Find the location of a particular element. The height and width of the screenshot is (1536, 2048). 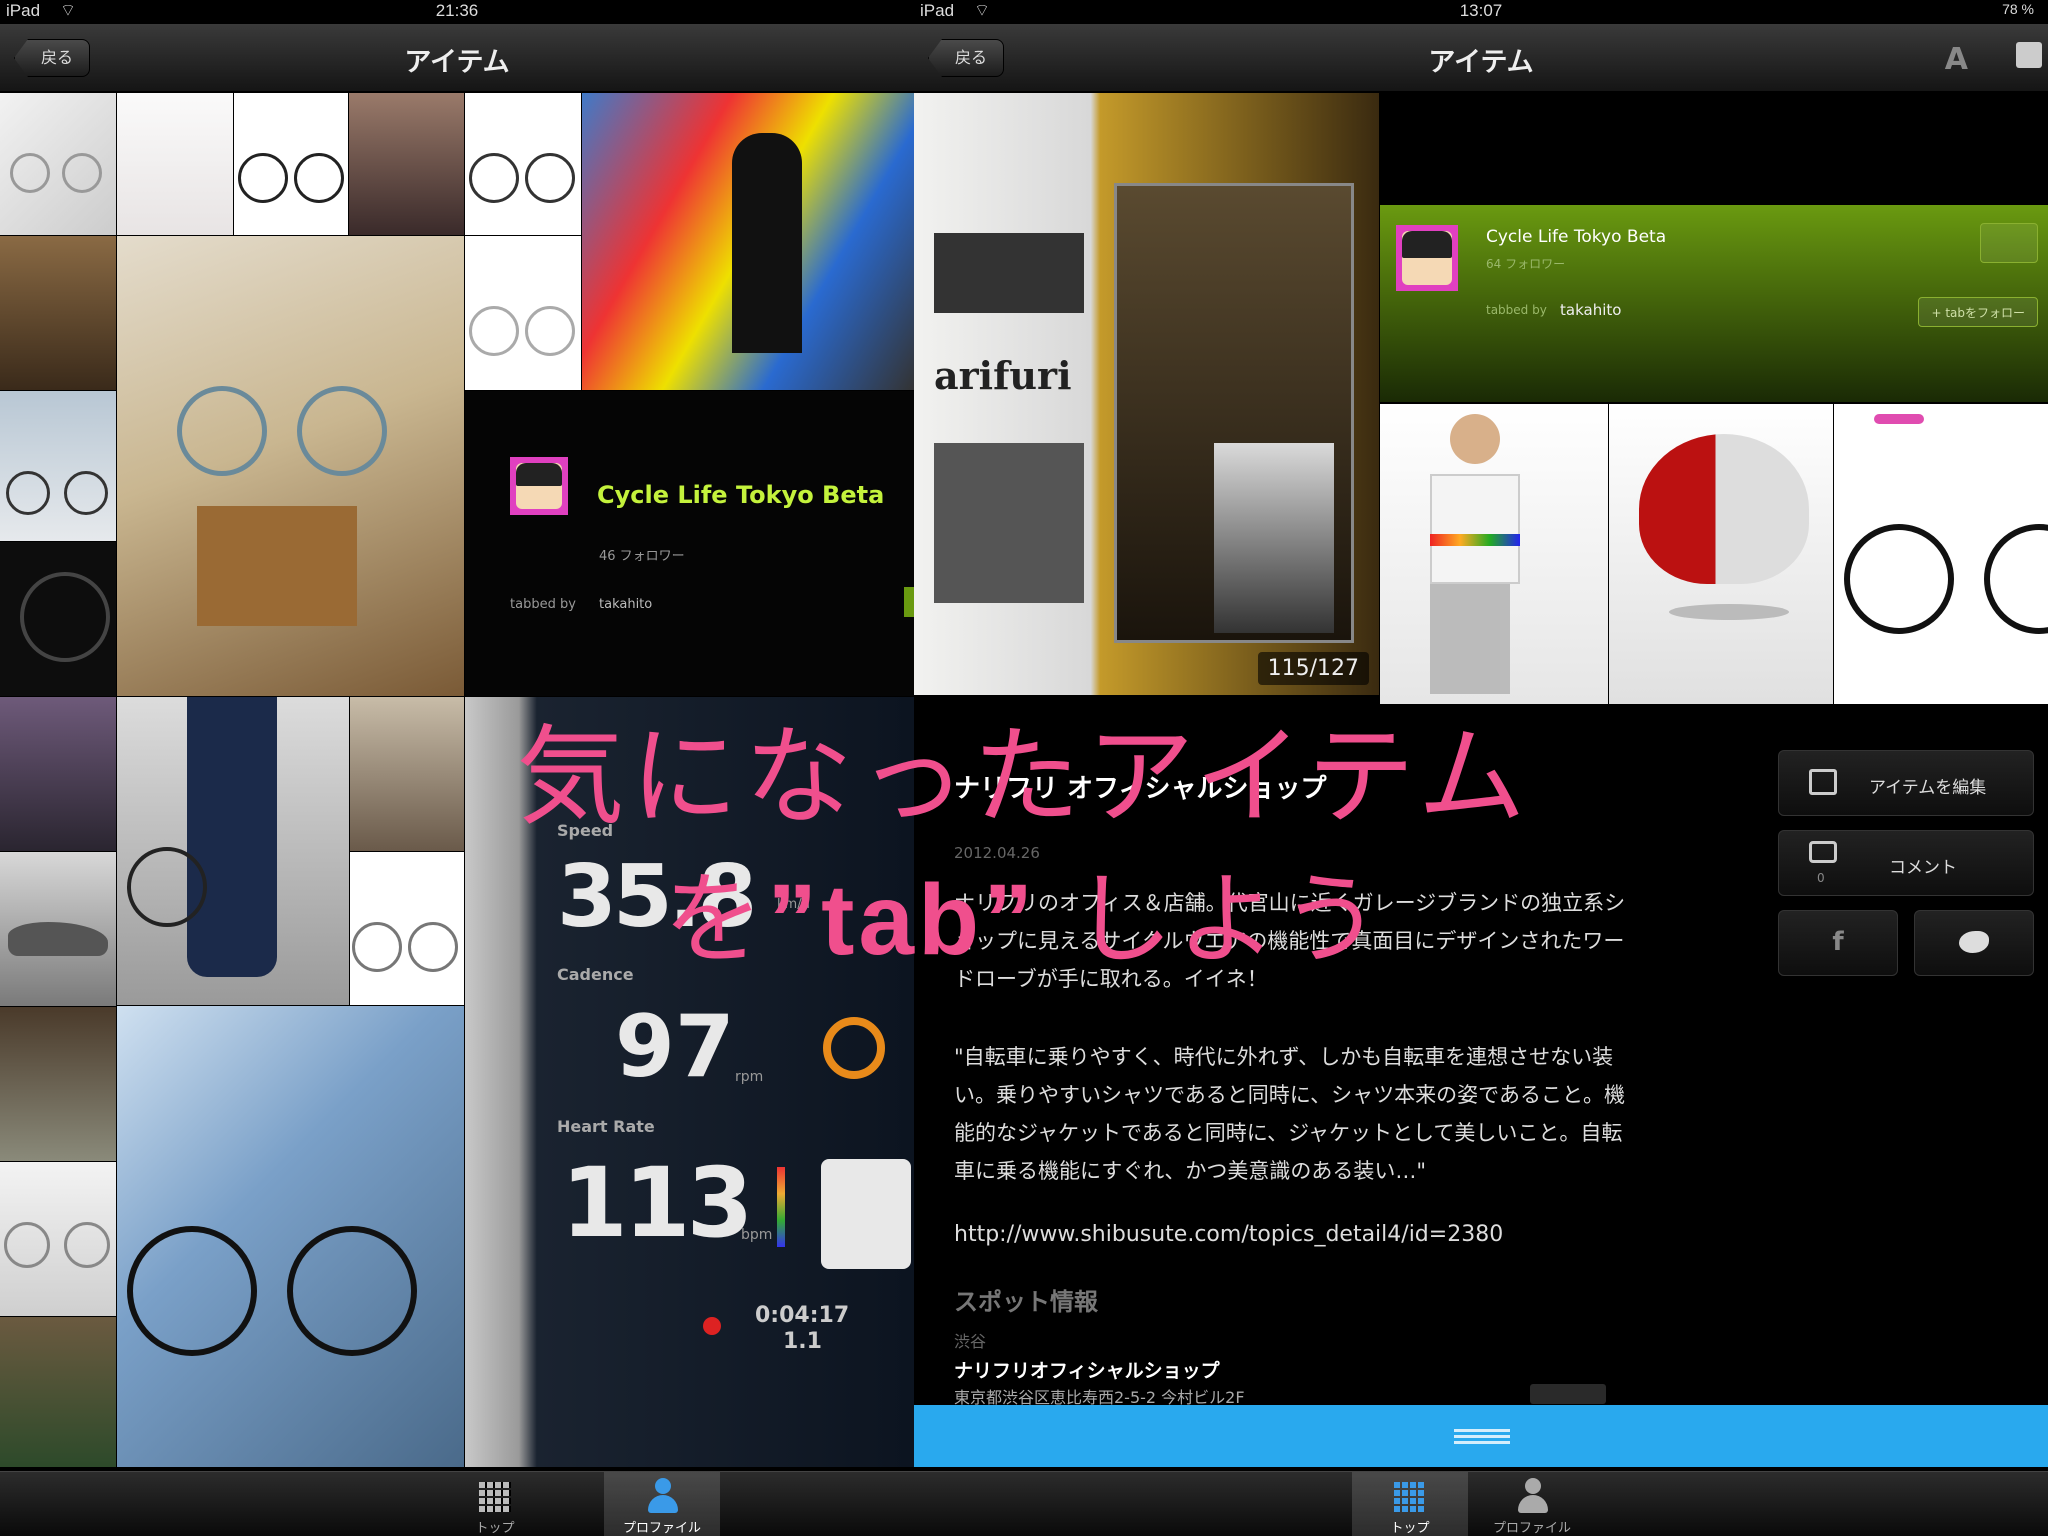

edit-icon is located at coordinates (1823, 782).